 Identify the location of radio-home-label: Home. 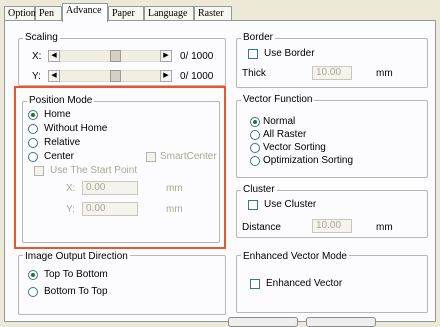
(57, 114).